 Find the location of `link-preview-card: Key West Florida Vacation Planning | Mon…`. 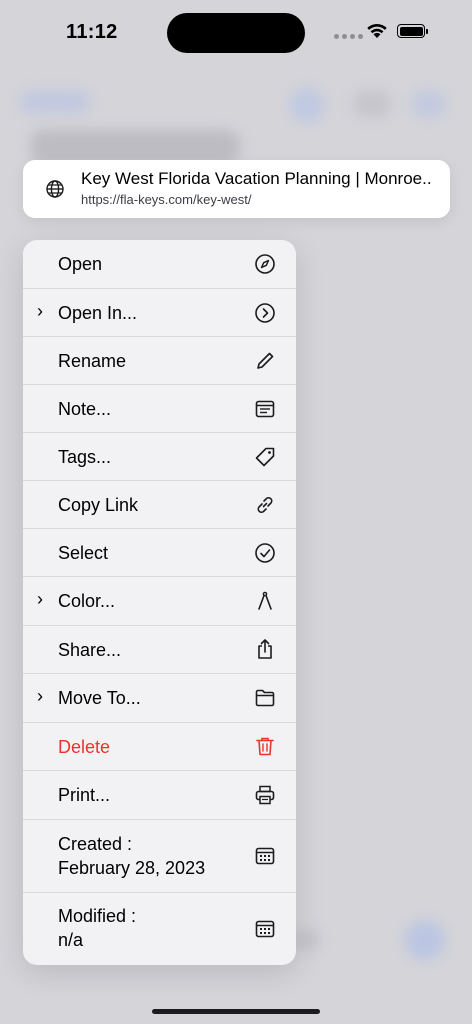

link-preview-card: Key West Florida Vacation Planning | Mon… is located at coordinates (236, 189).